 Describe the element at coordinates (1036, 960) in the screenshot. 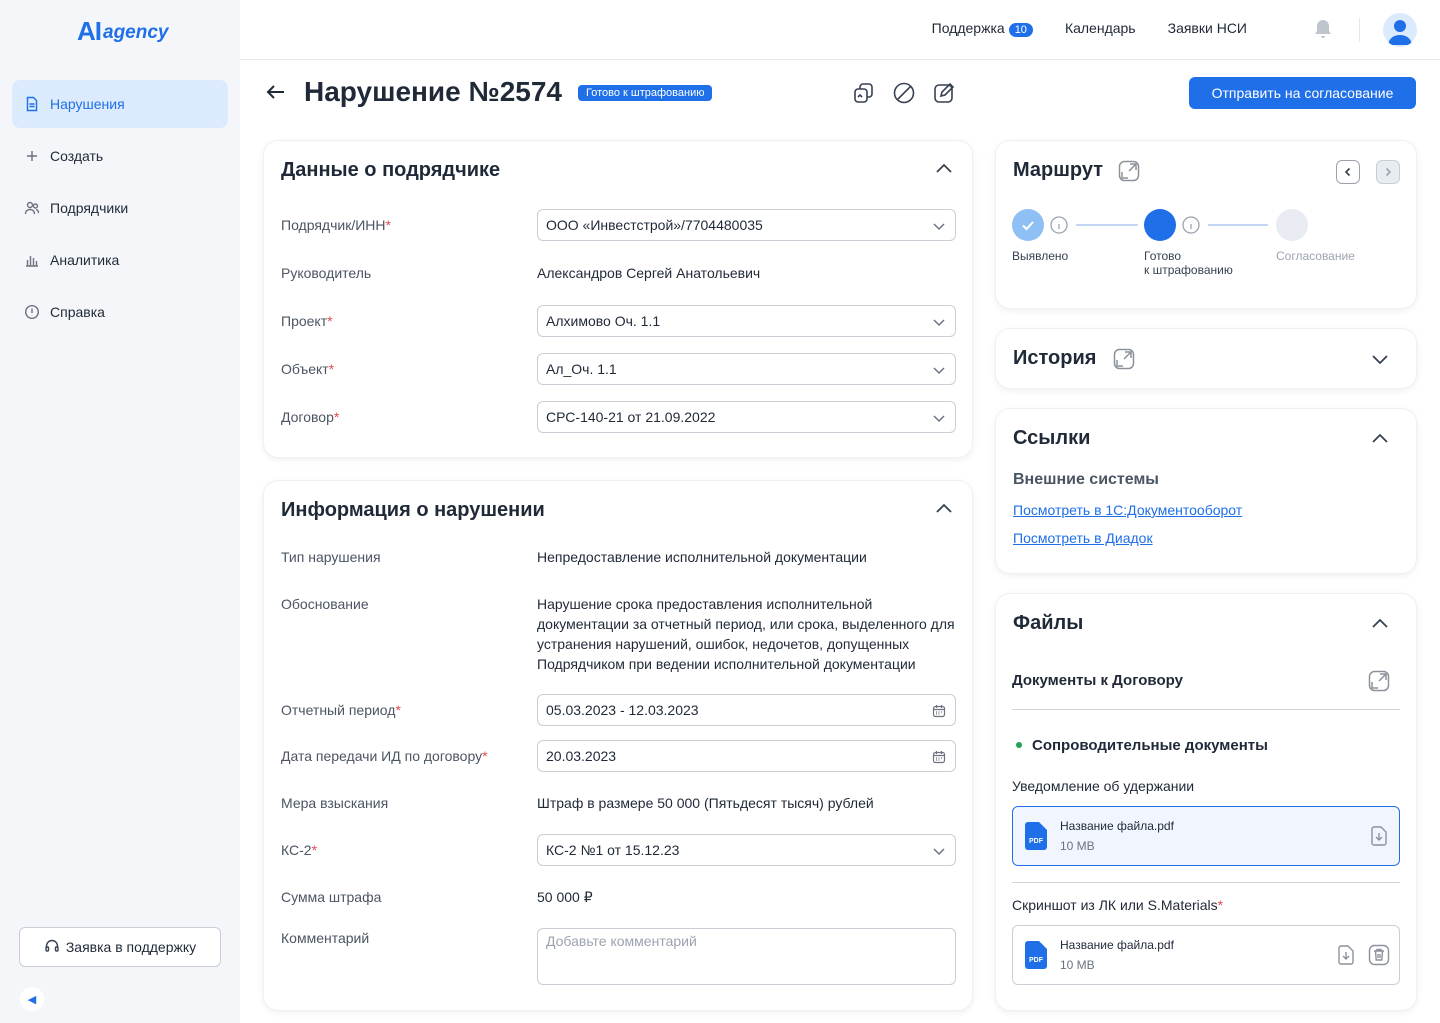

I see `pdf-tag: PDF` at that location.